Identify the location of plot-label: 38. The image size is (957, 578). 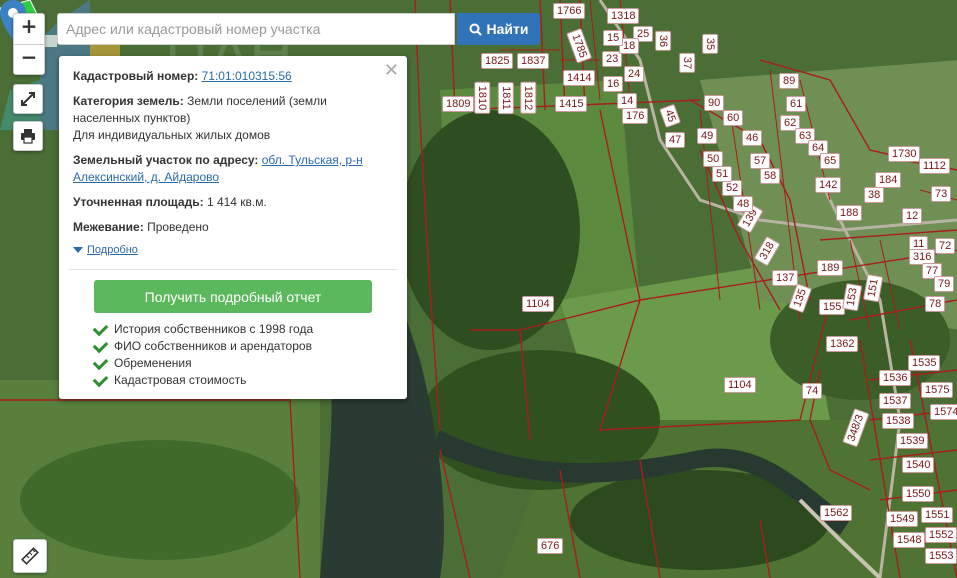
(874, 195).